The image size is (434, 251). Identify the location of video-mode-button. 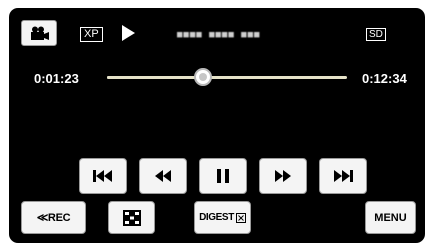
(39, 33).